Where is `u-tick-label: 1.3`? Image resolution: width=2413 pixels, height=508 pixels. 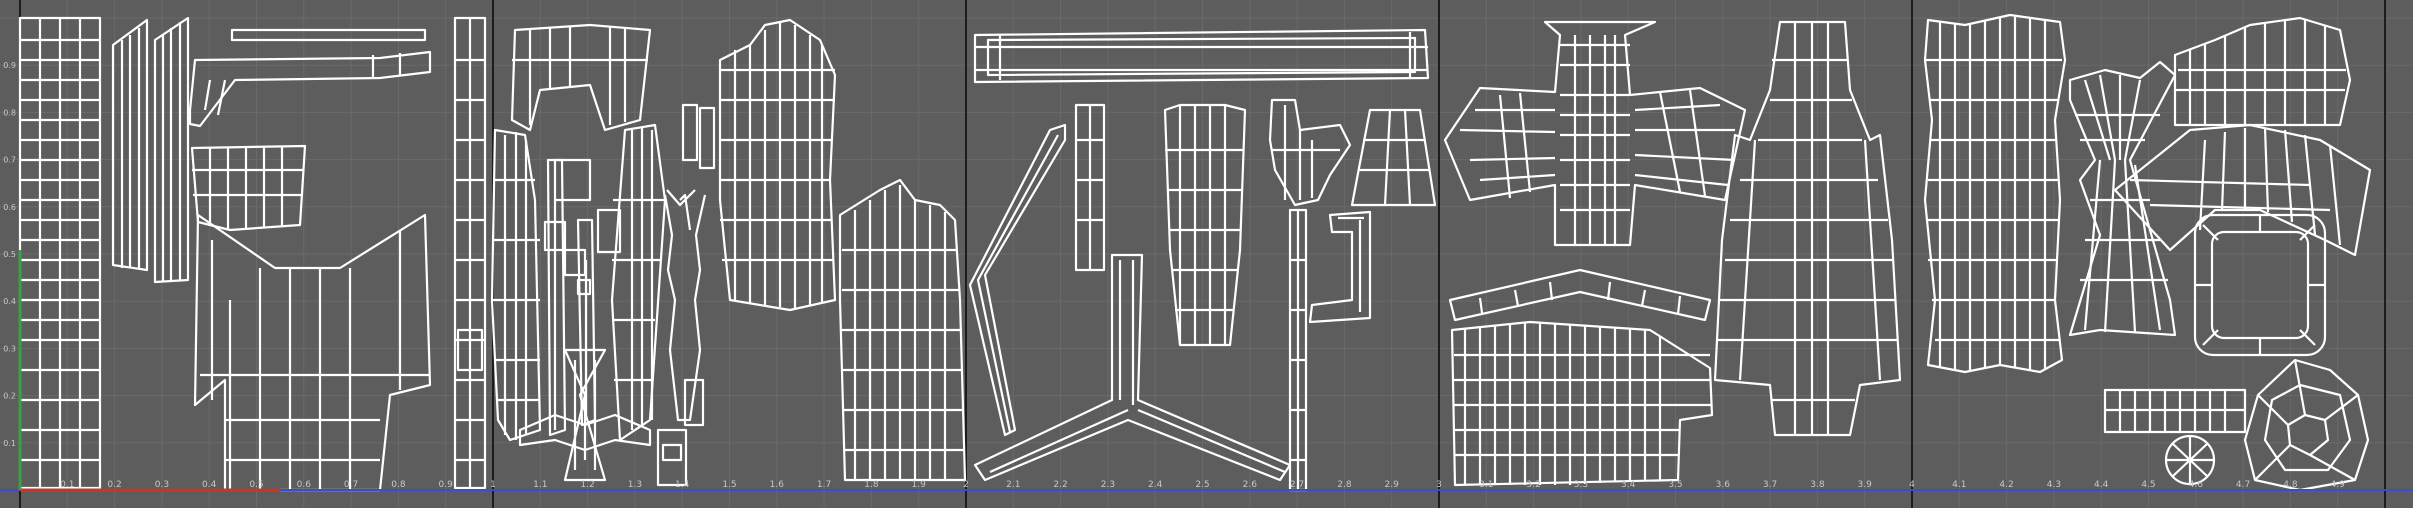
u-tick-label: 1.3 is located at coordinates (635, 485).